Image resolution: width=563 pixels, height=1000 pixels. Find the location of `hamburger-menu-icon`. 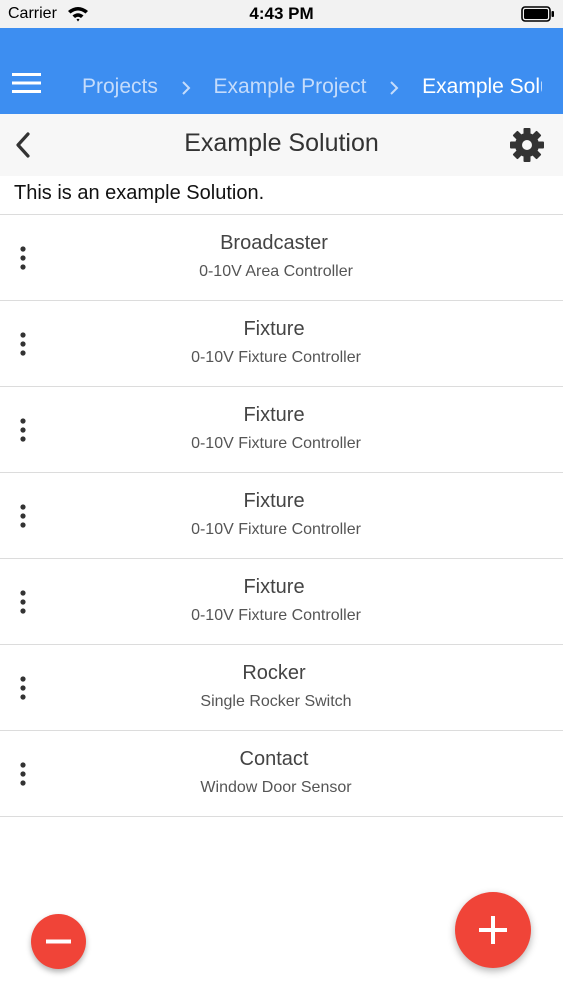

hamburger-menu-icon is located at coordinates (27, 83).